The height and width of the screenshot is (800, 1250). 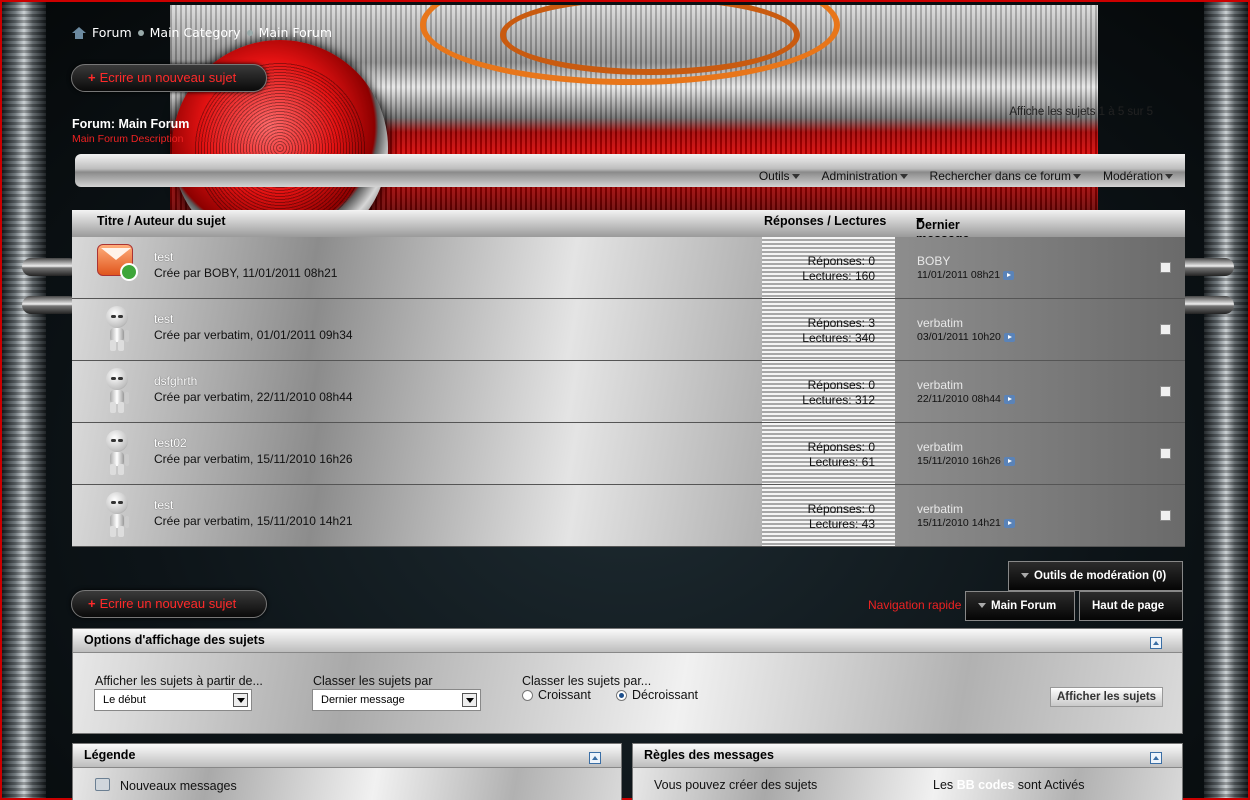 I want to click on menu-tools: Outils, so click(x=779, y=176).